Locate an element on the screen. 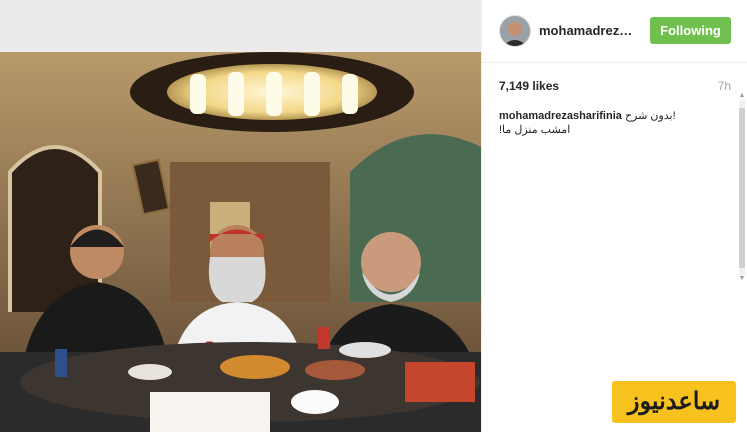 This screenshot has height=432, width=747. likes-count: 7,149 likes is located at coordinates (529, 86).